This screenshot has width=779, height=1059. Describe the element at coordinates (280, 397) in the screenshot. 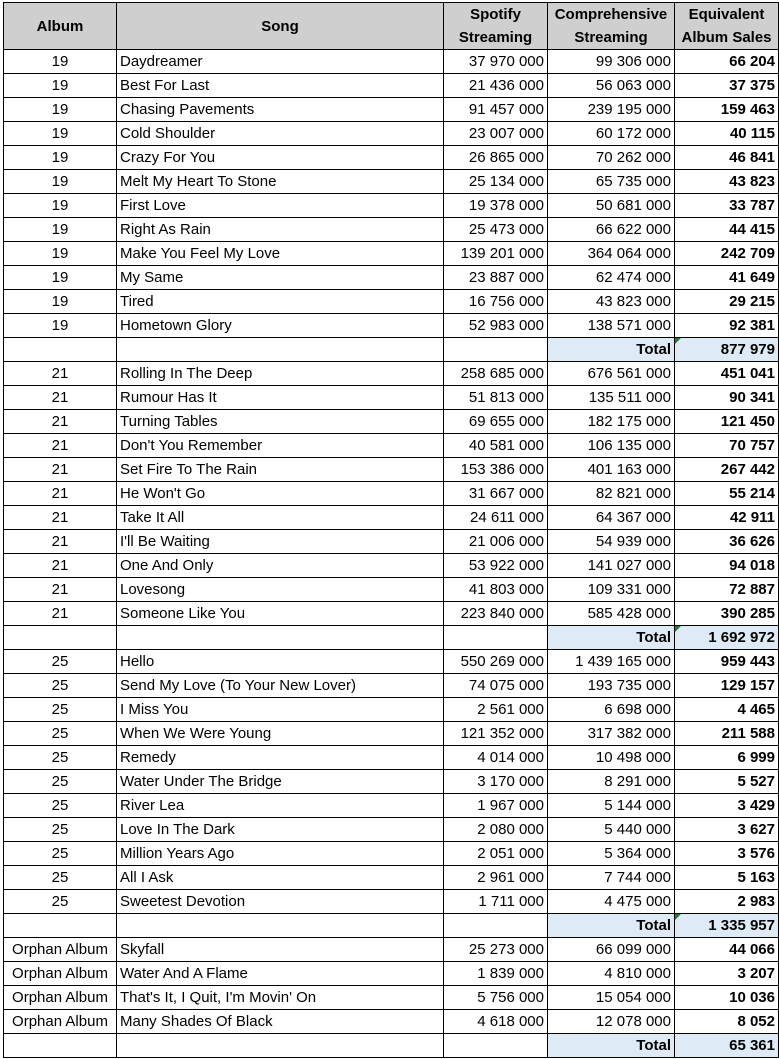

I see `song-cell: Rumour Has It` at that location.